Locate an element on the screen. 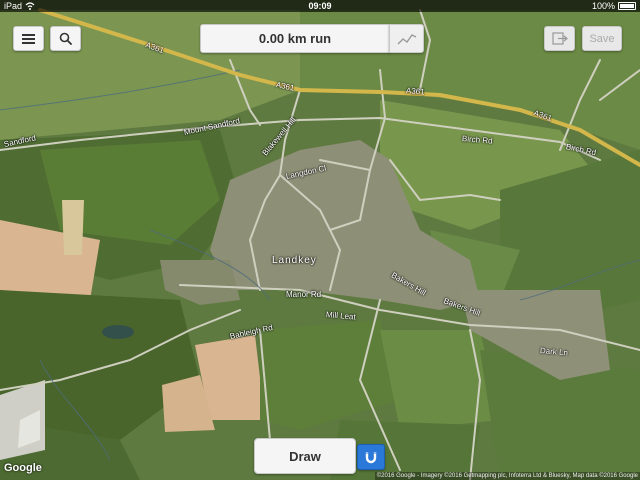  hamburger-icon is located at coordinates (28, 38).